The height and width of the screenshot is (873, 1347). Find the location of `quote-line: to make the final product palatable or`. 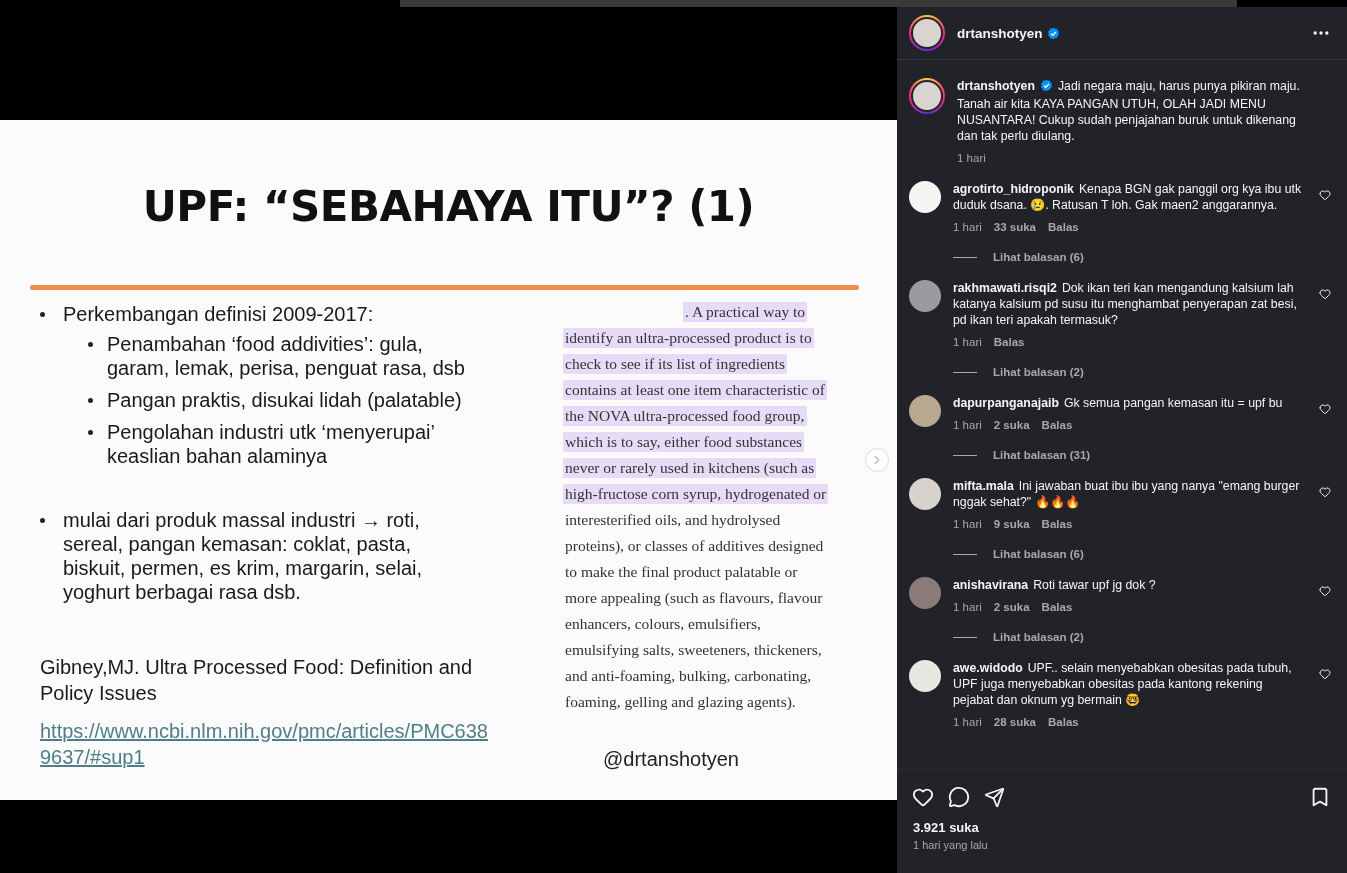

quote-line: to make the final product palatable or is located at coordinates (681, 572).